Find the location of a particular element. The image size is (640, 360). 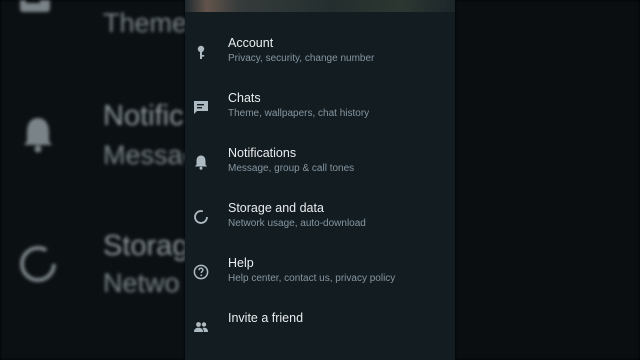

chat-icon is located at coordinates (201, 107).